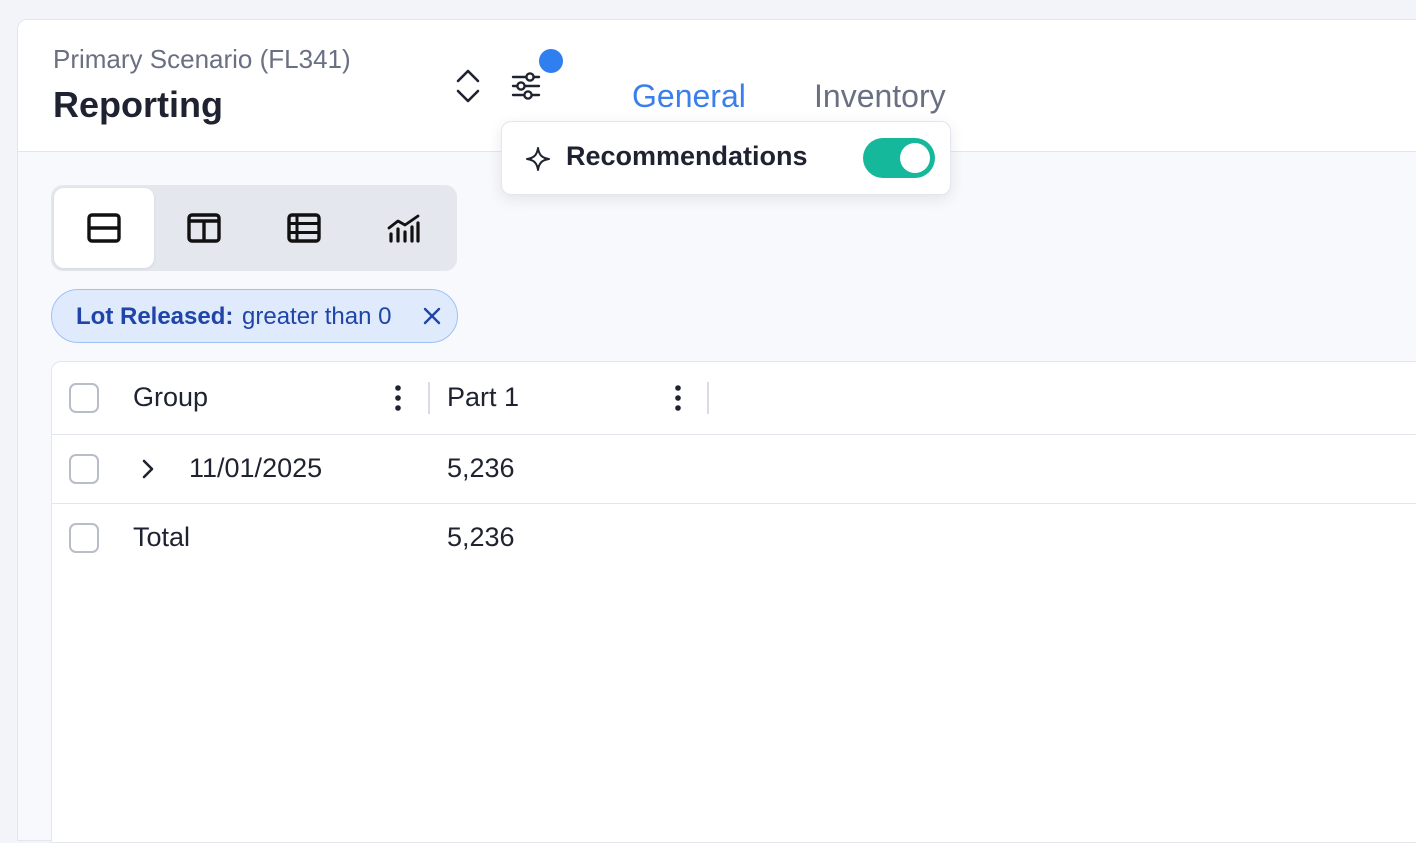 Image resolution: width=1416 pixels, height=843 pixels. Describe the element at coordinates (256, 468) in the screenshot. I see `group-cell: 11/01/2025` at that location.